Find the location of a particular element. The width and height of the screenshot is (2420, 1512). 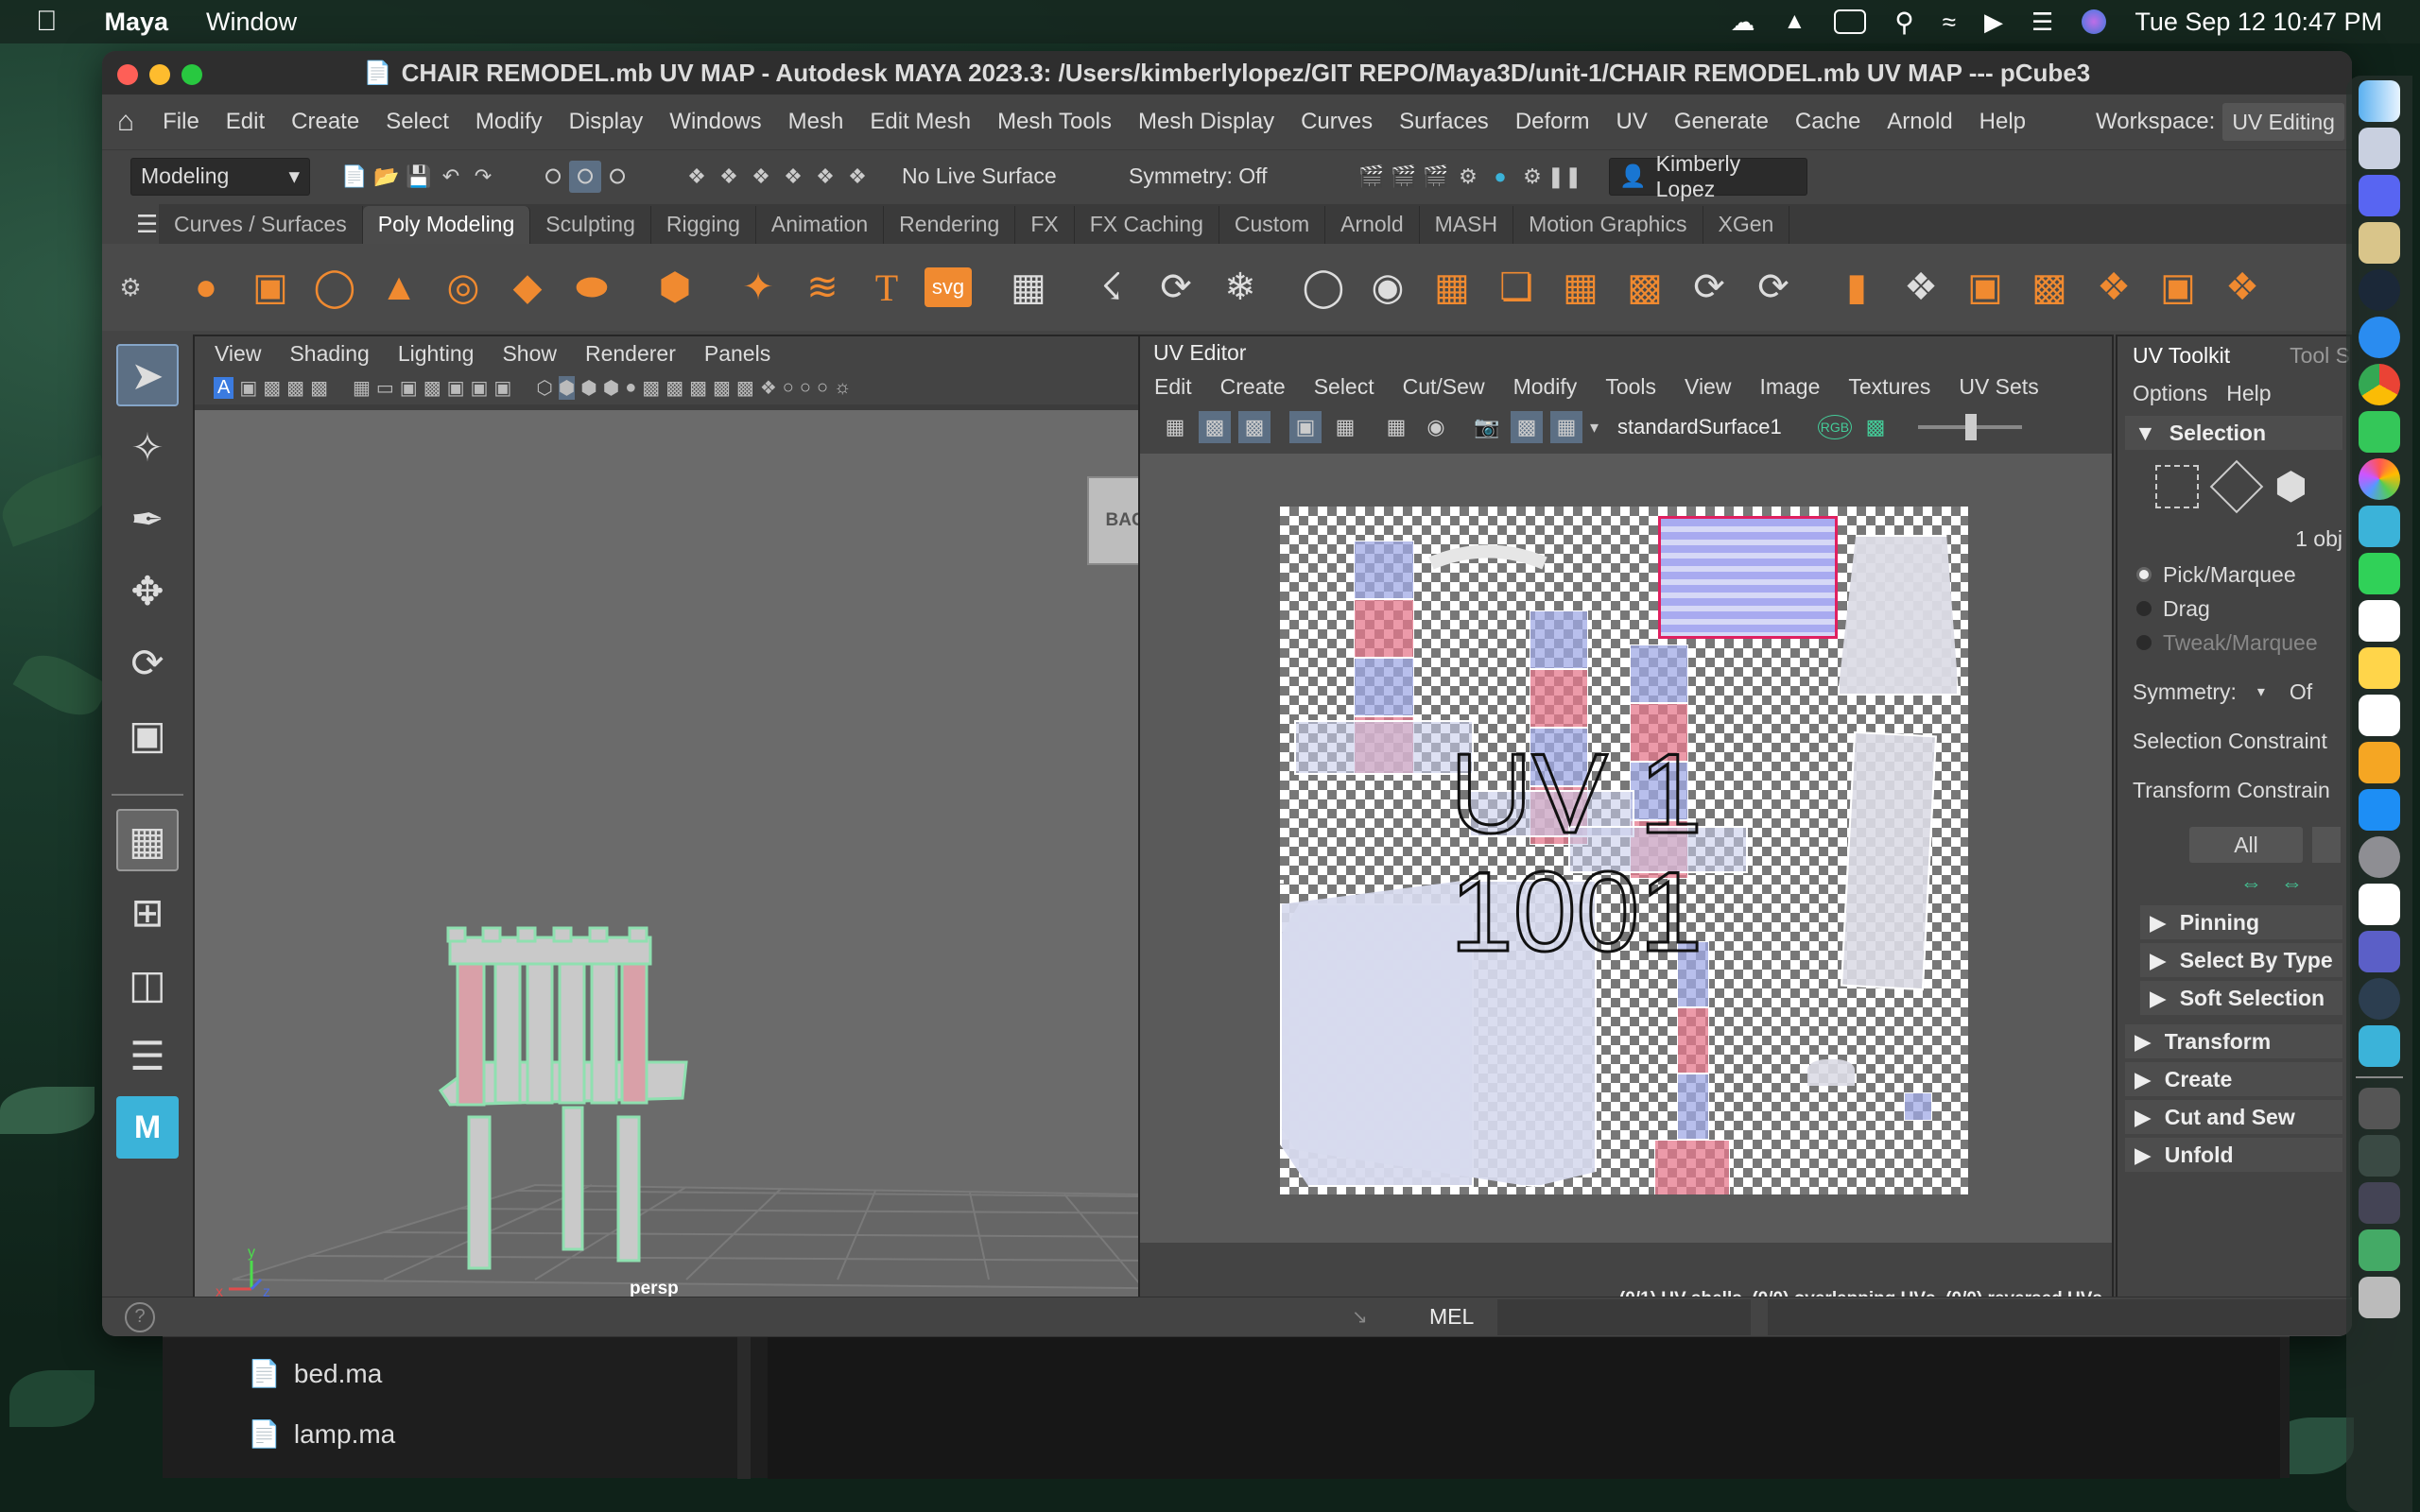

exposure-icon: ▩ is located at coordinates (1875, 427).